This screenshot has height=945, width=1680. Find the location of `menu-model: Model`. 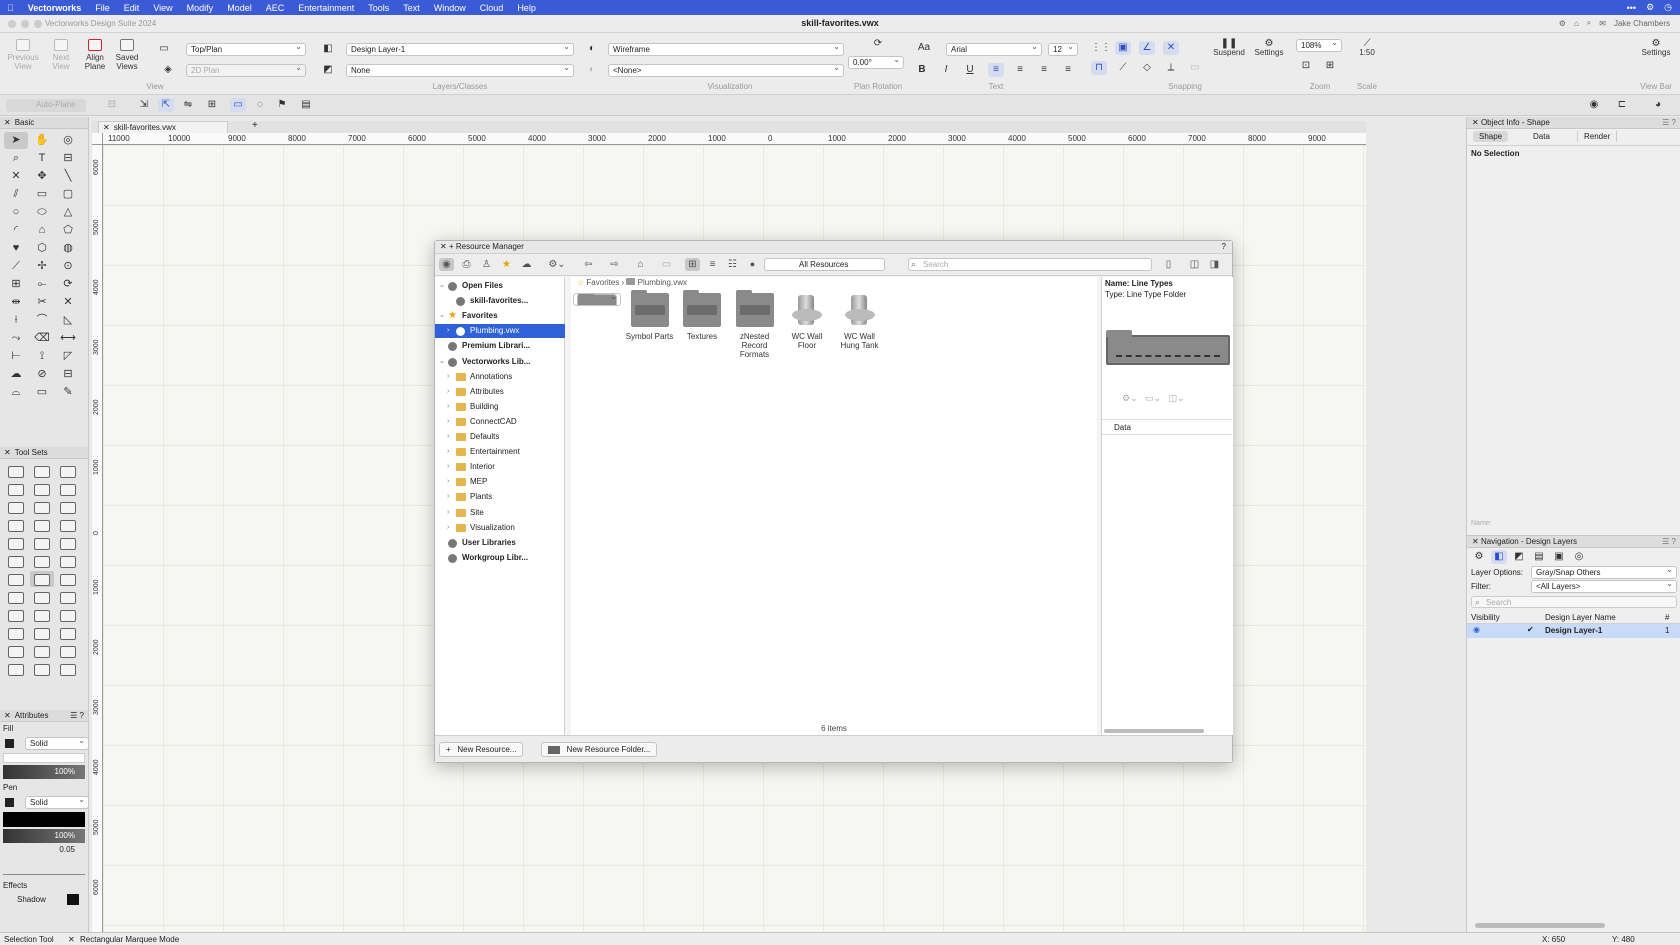

menu-model: Model is located at coordinates (239, 8).